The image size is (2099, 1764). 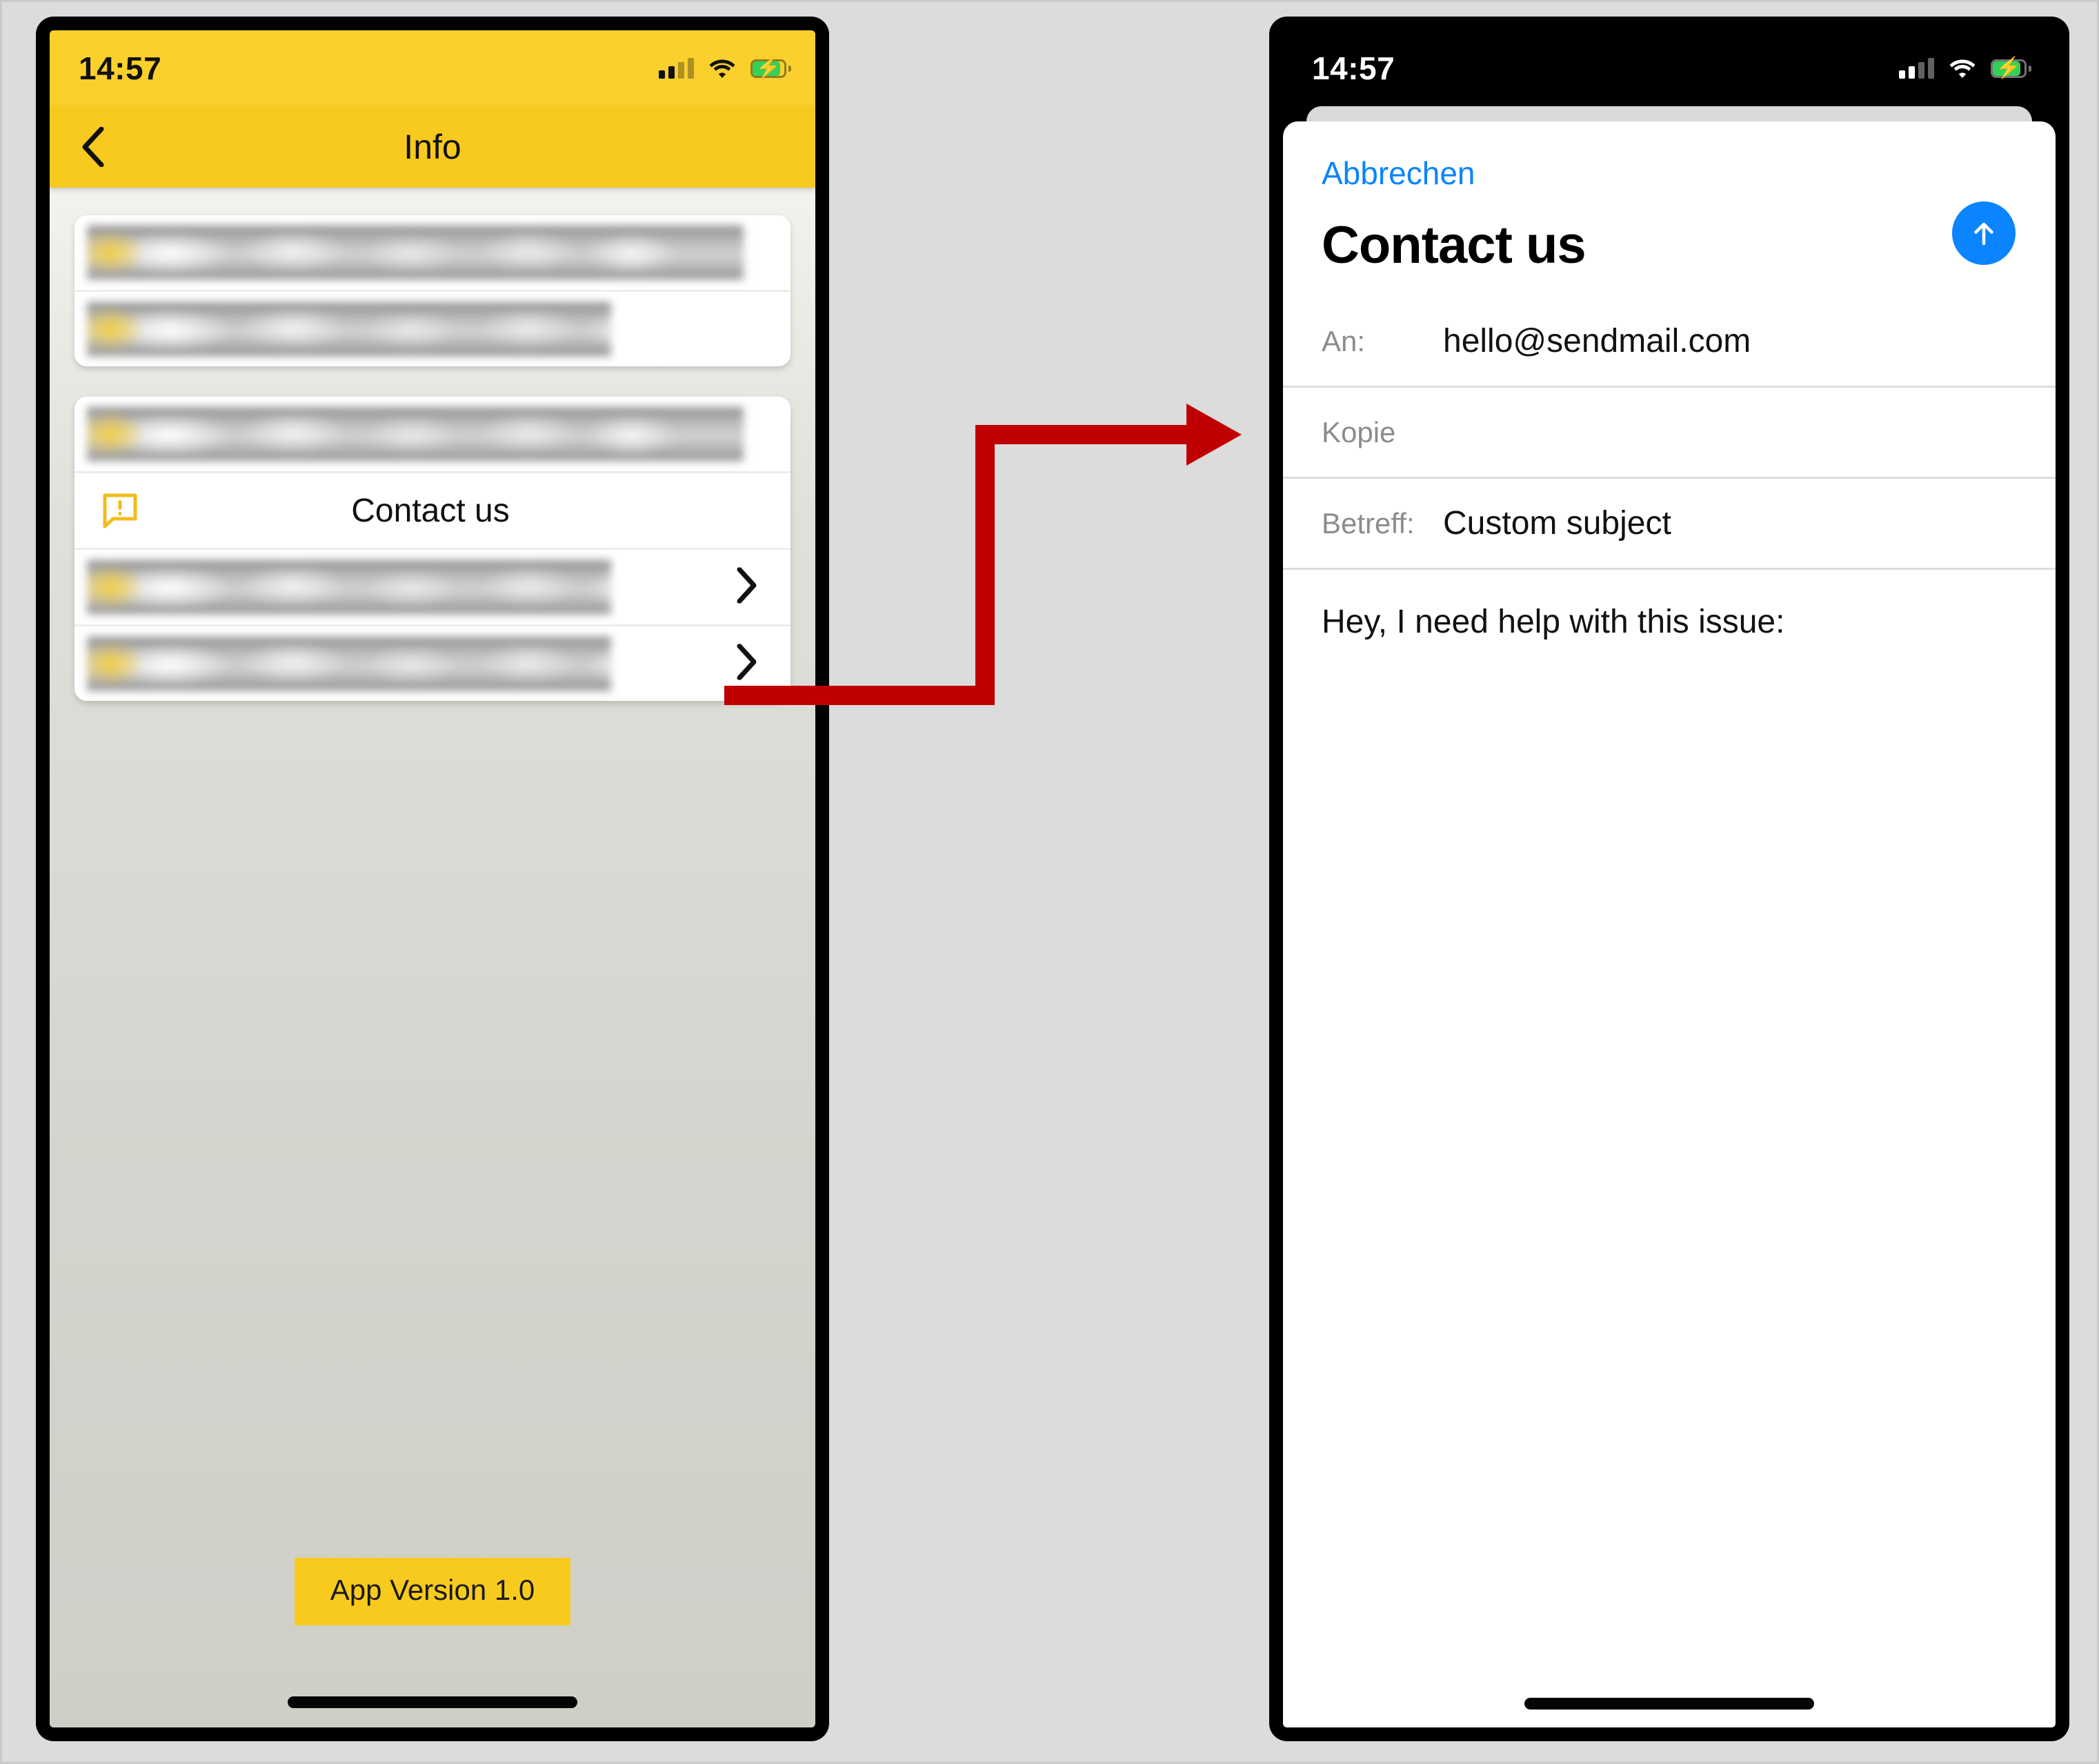 I want to click on right-status-bar: 14:57 ⚡, so click(x=1669, y=68).